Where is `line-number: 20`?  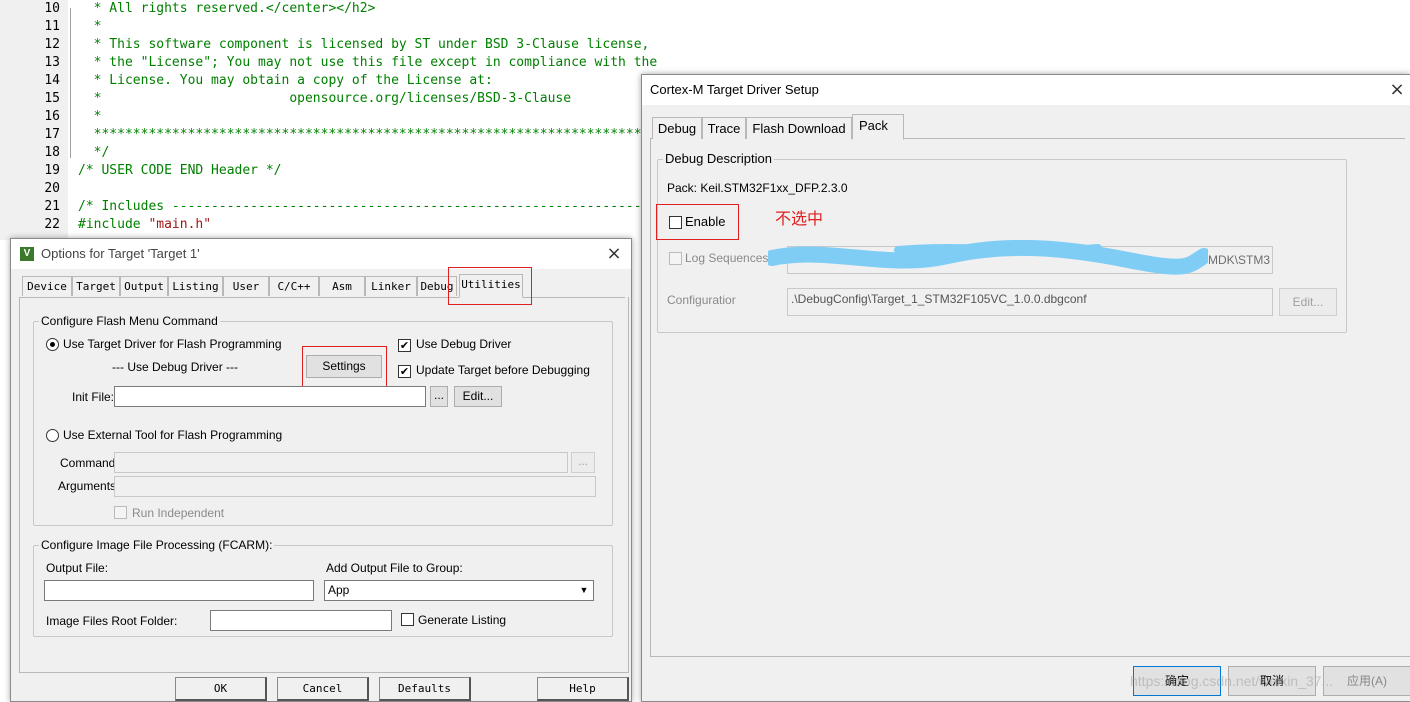 line-number: 20 is located at coordinates (52, 188).